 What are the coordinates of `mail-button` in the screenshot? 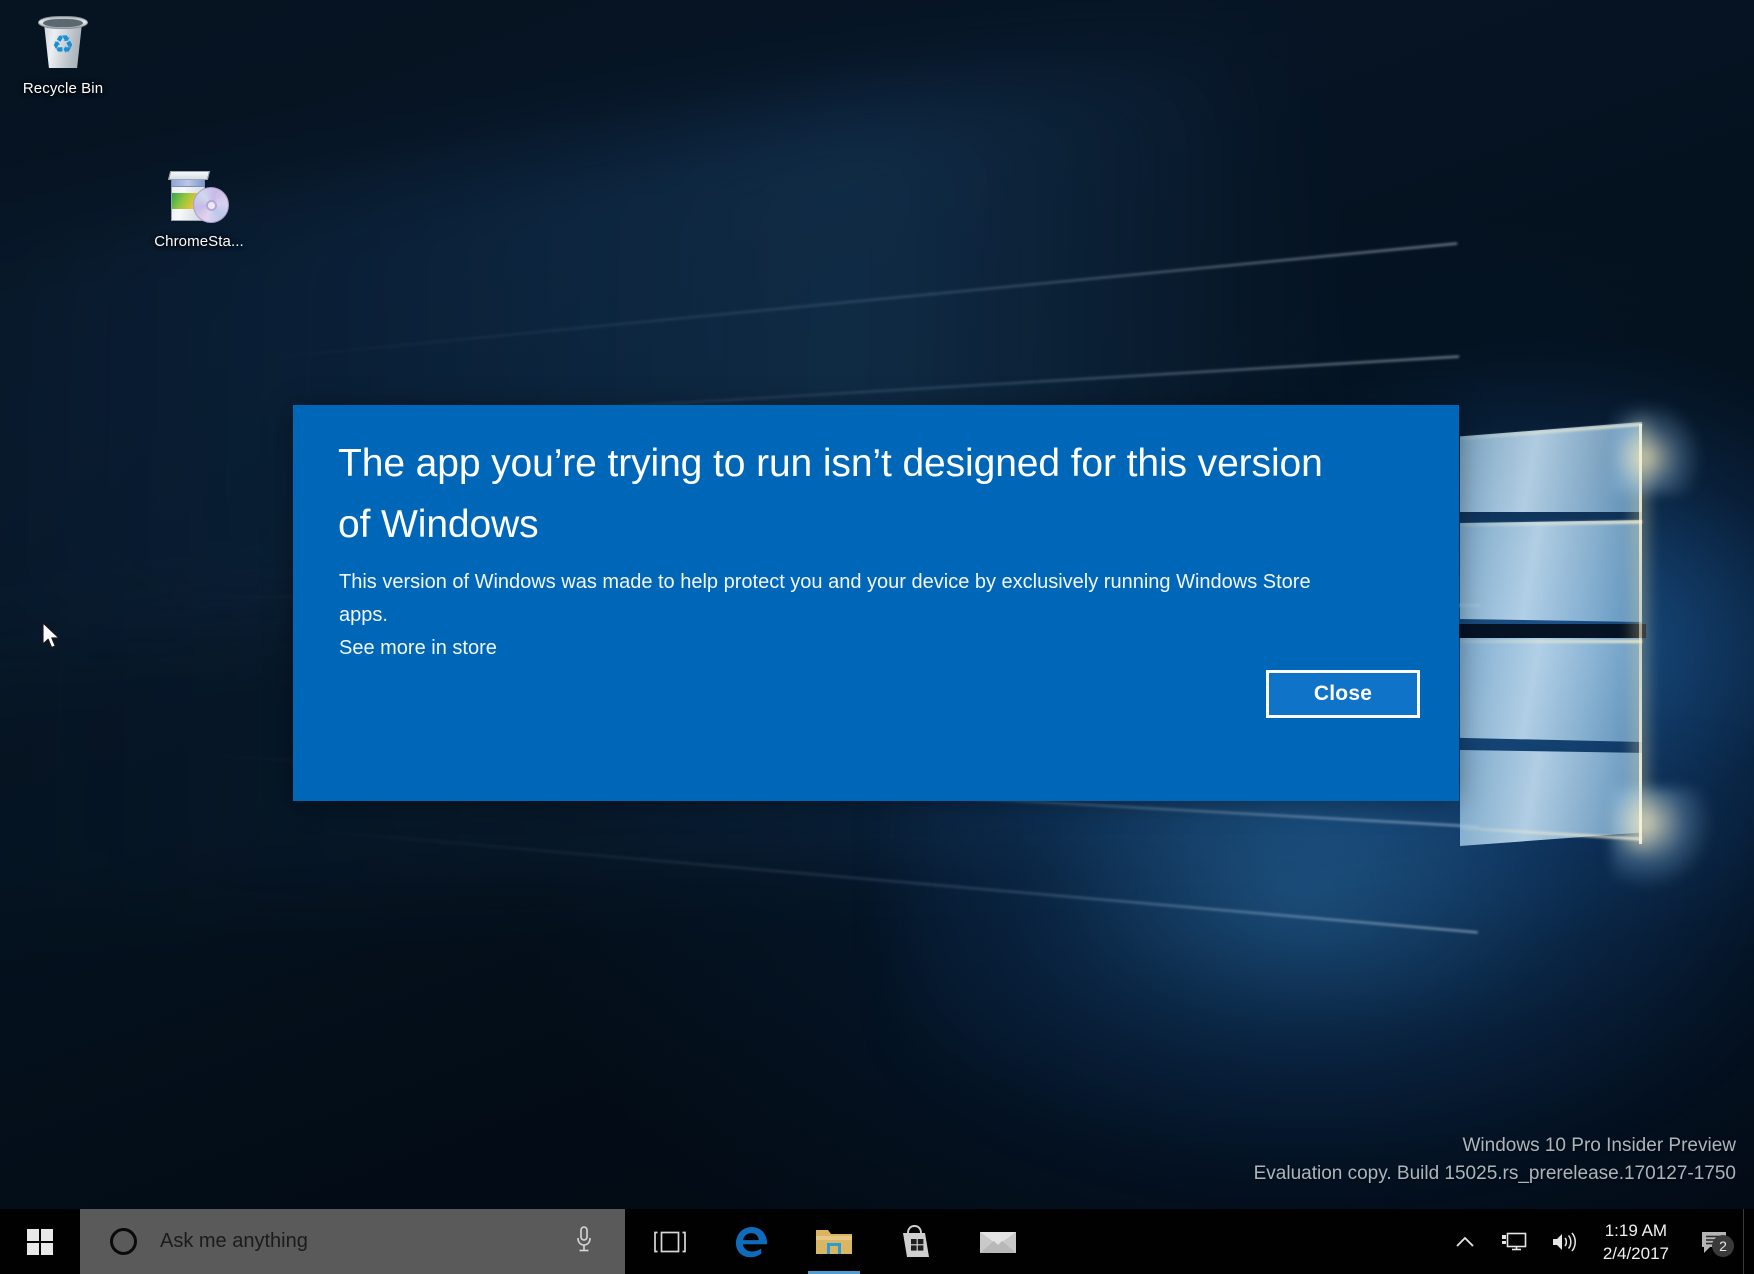 It's located at (998, 1241).